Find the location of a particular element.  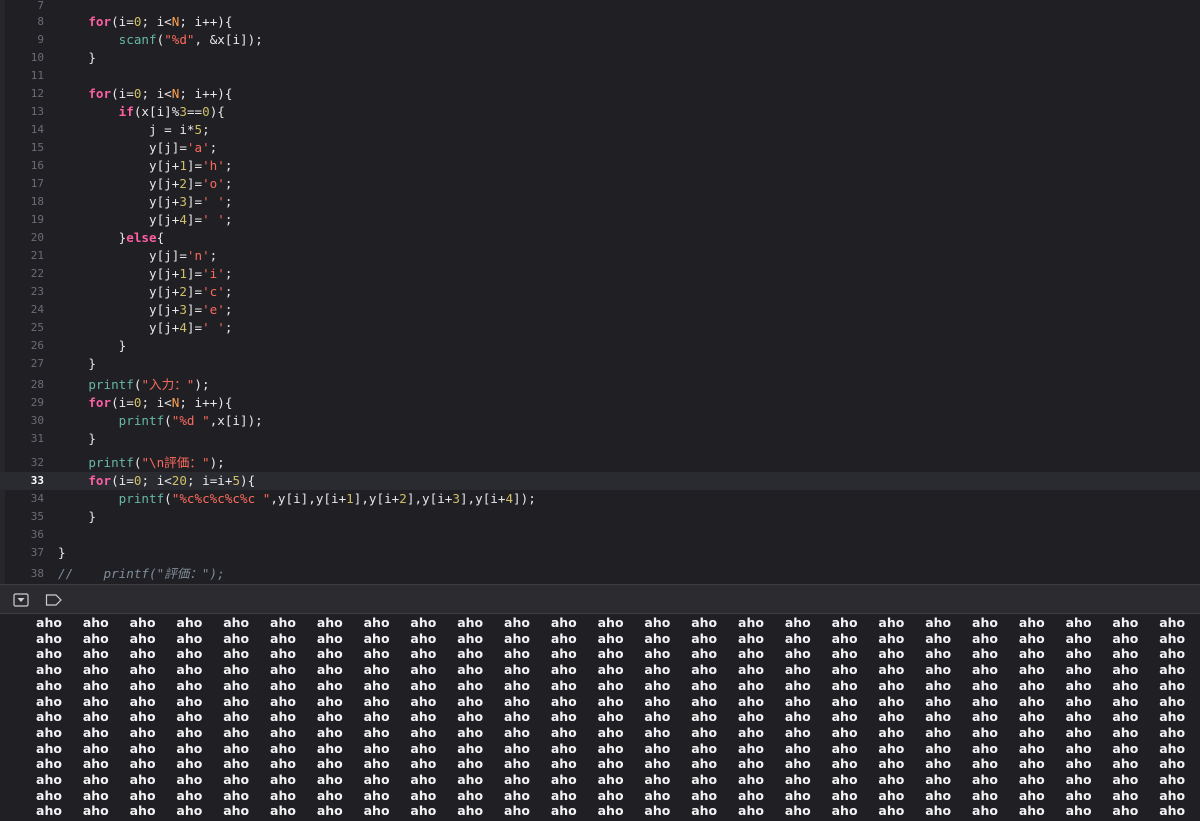

line-number: 26 is located at coordinates (22, 346).